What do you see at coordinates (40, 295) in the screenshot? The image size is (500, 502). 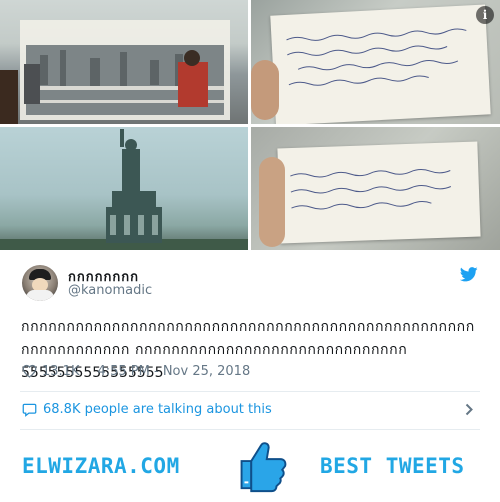 I see `avatar-body` at bounding box center [40, 295].